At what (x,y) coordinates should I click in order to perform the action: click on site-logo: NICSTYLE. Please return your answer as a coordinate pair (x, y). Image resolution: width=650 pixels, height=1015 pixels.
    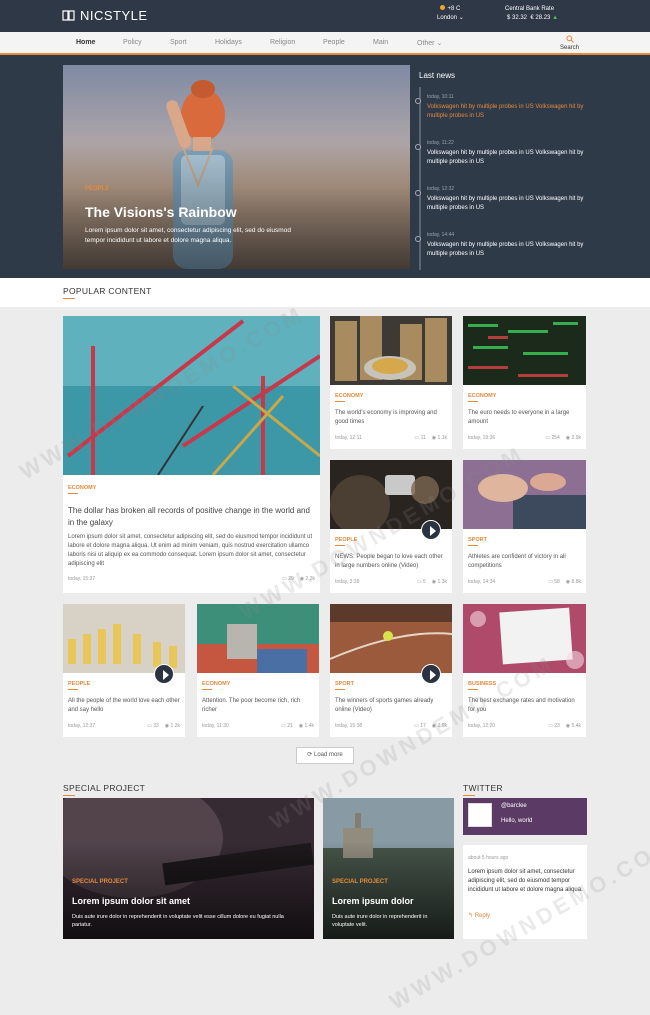
    Looking at the image, I should click on (105, 15).